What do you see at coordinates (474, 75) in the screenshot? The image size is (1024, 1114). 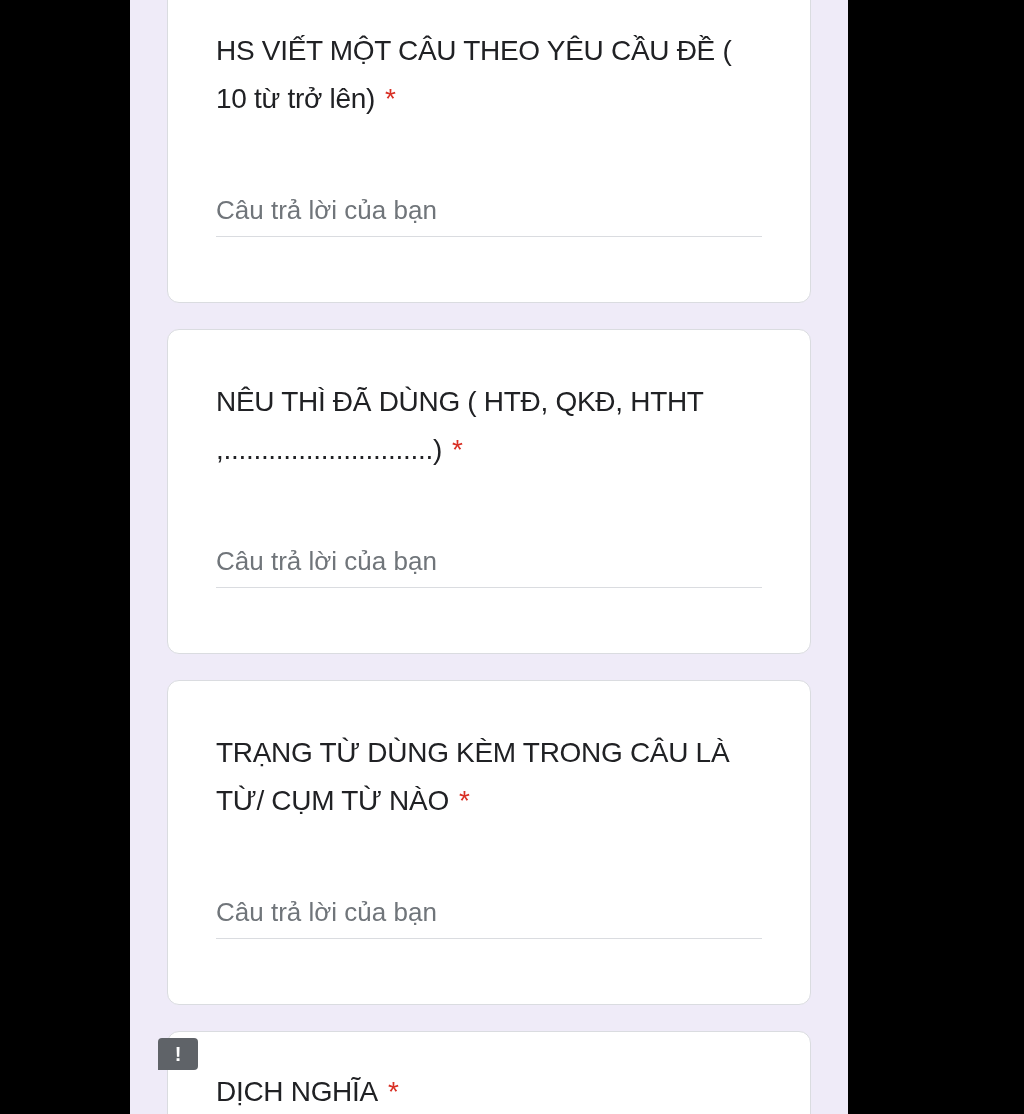 I see `question-title: HS VIẾT MỘT CÂU THEO YÊU CẦU ĐỀ ( 10 từ trở lên) *` at bounding box center [474, 75].